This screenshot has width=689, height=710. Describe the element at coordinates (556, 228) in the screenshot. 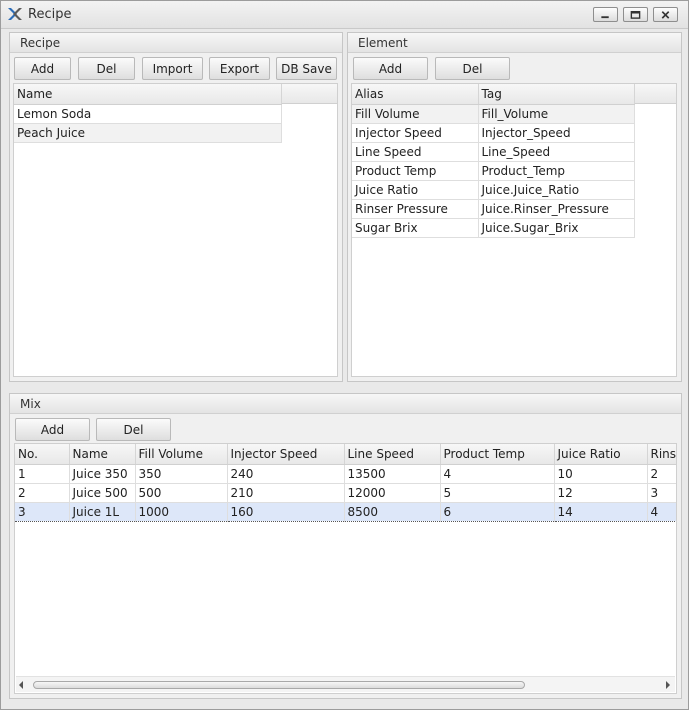

I see `tag-cell: Juice.Sugar_Brix` at that location.